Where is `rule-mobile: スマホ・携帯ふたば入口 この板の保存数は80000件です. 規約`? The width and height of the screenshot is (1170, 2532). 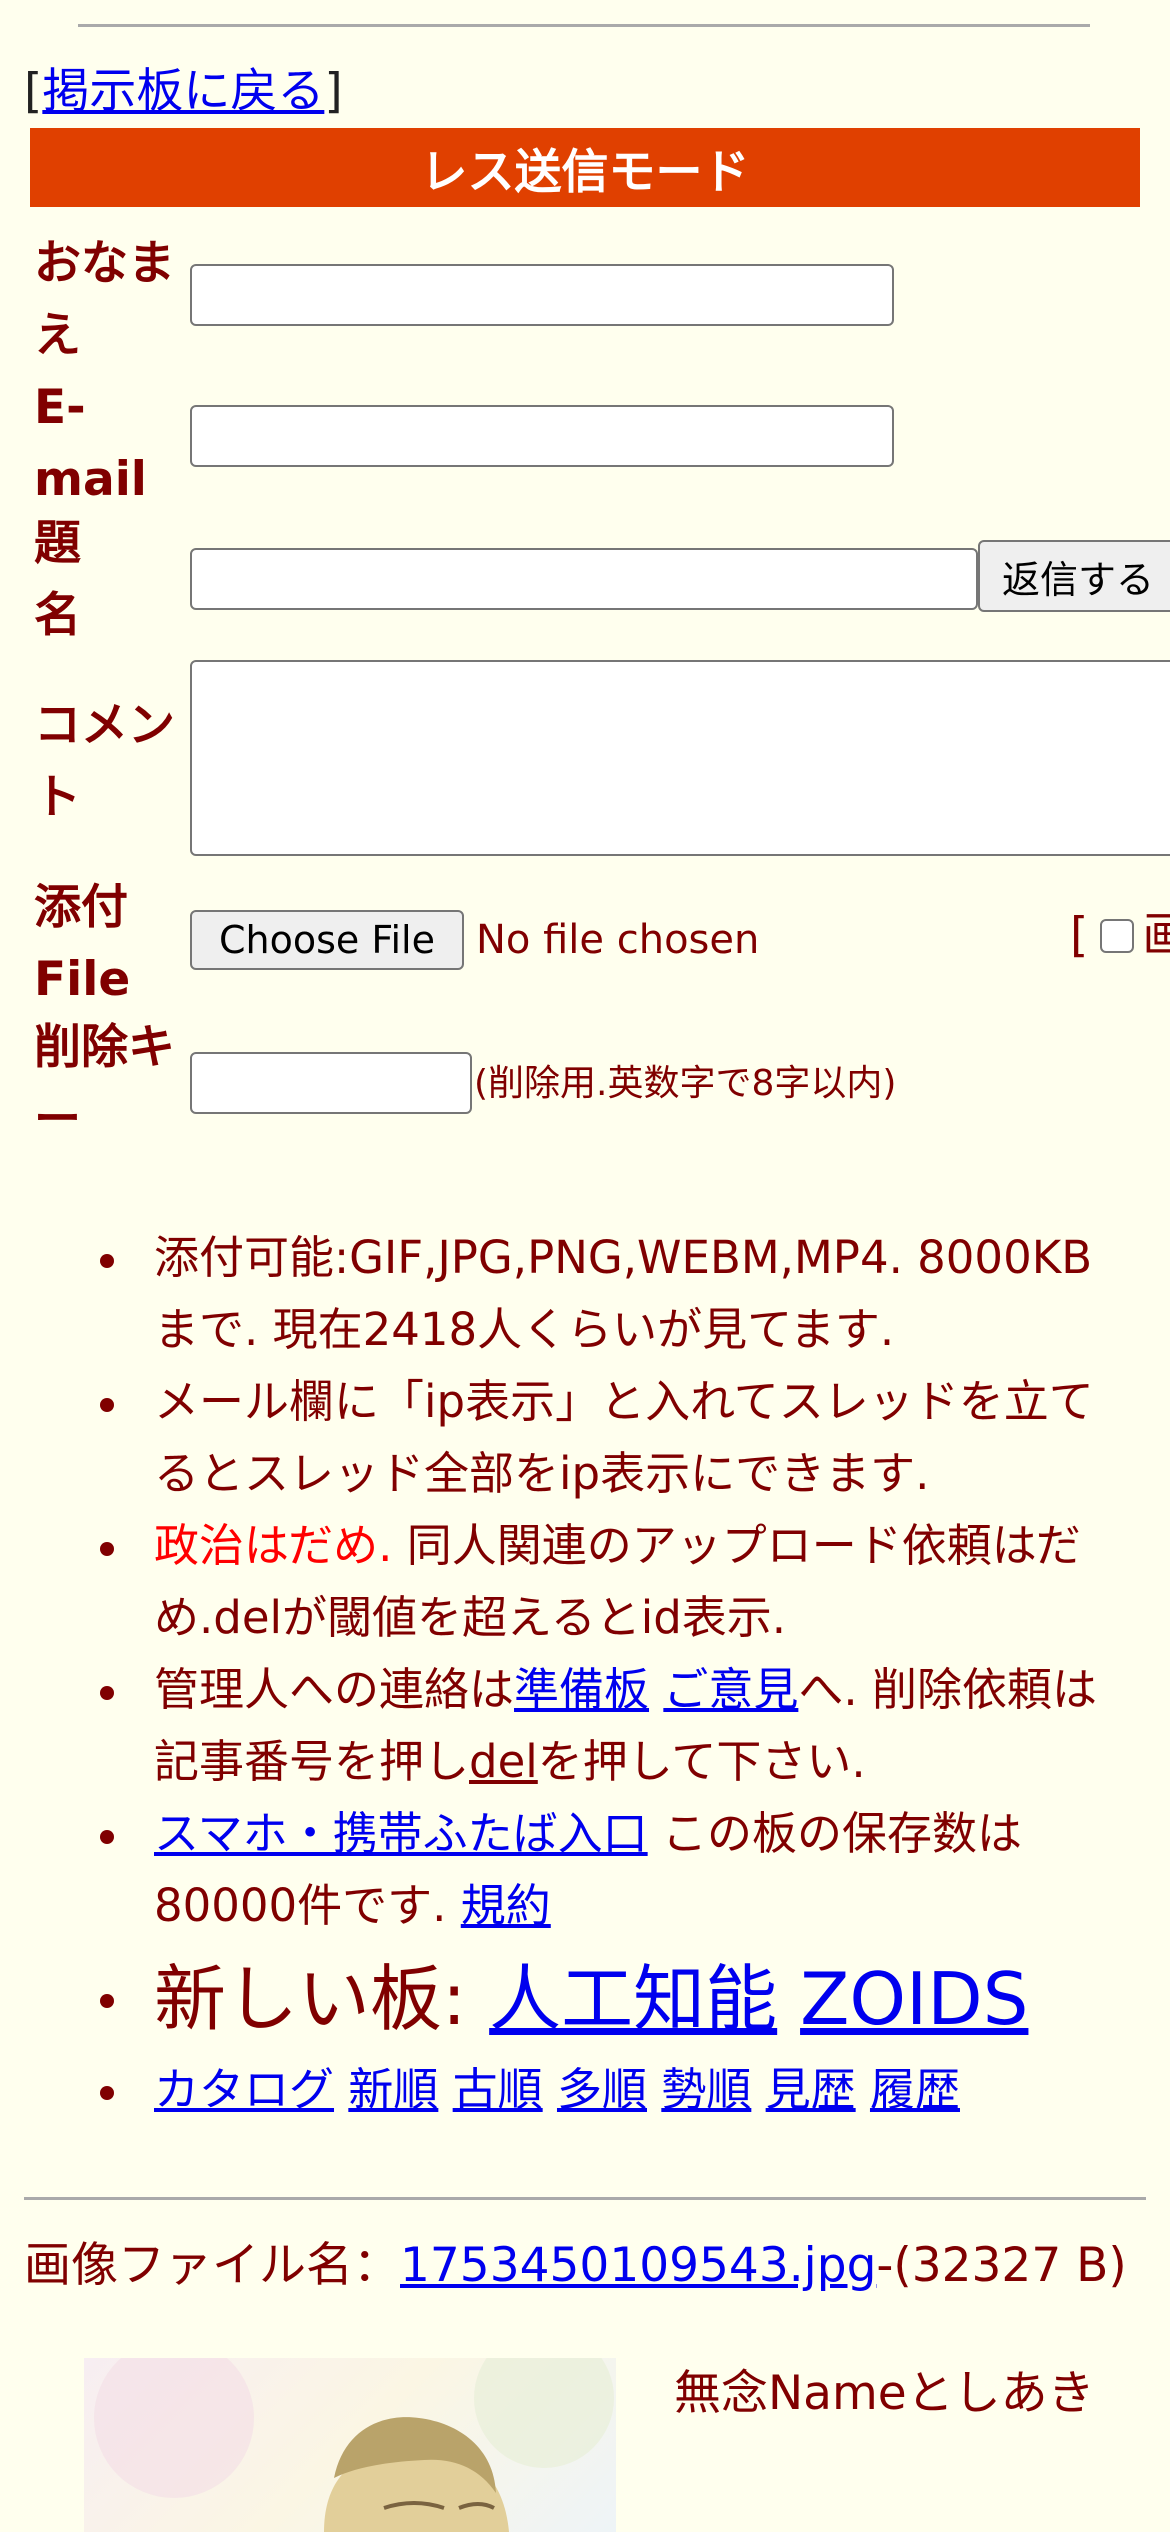
rule-mobile: スマホ・携帯ふたば入口 この板の保存数は80000件です. 規約 is located at coordinates (585, 1870).